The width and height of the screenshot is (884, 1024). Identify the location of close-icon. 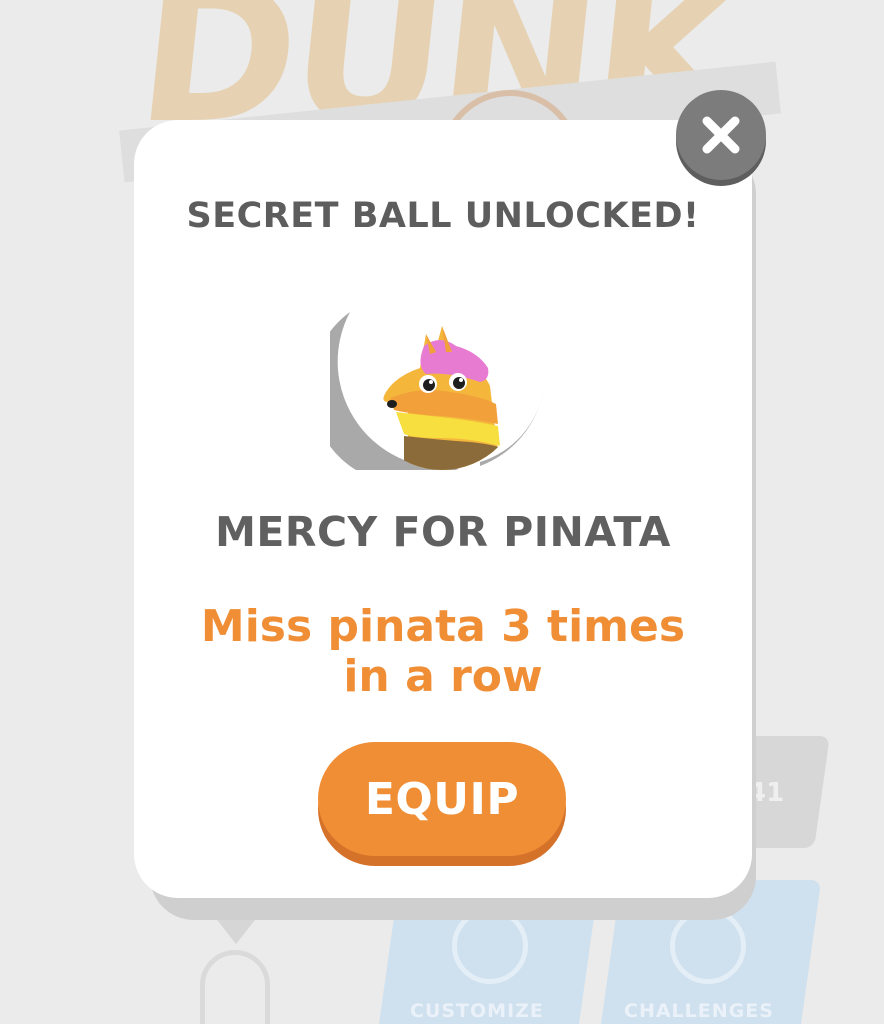
(721, 135).